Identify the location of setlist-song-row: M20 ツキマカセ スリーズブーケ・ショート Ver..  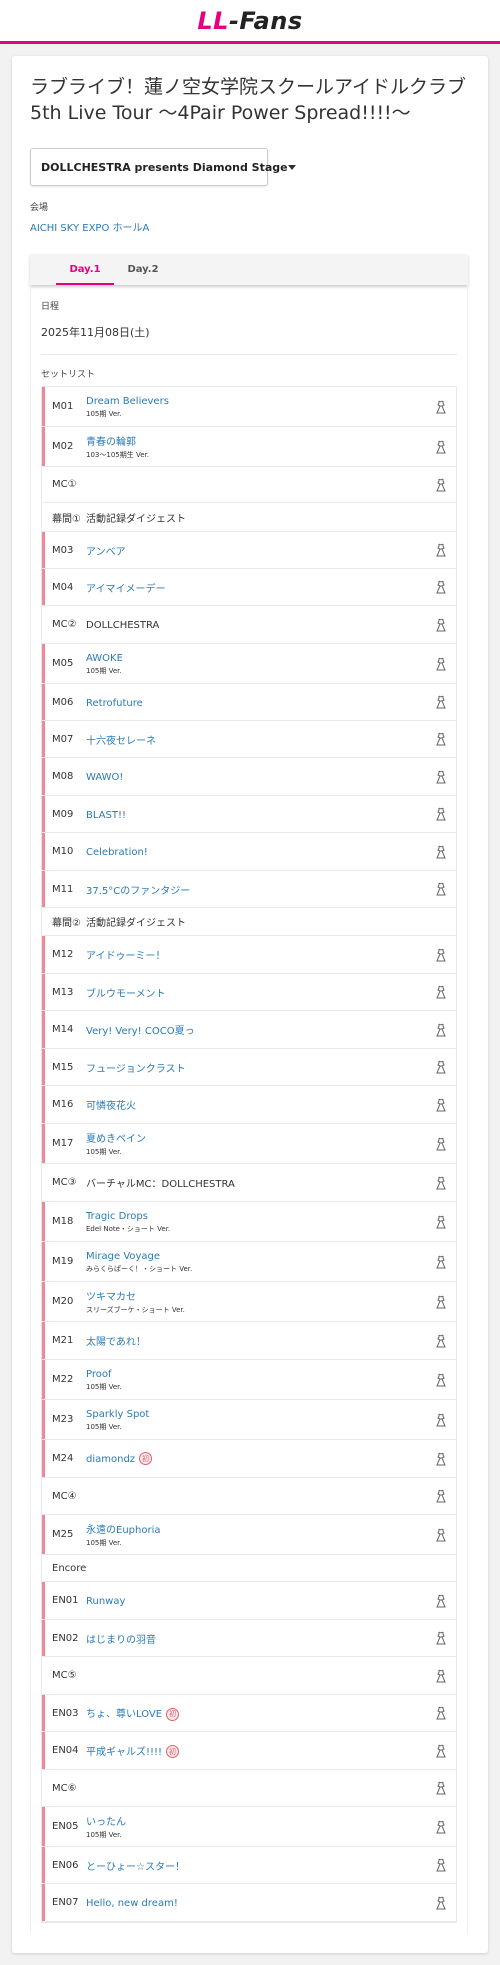
(249, 1302).